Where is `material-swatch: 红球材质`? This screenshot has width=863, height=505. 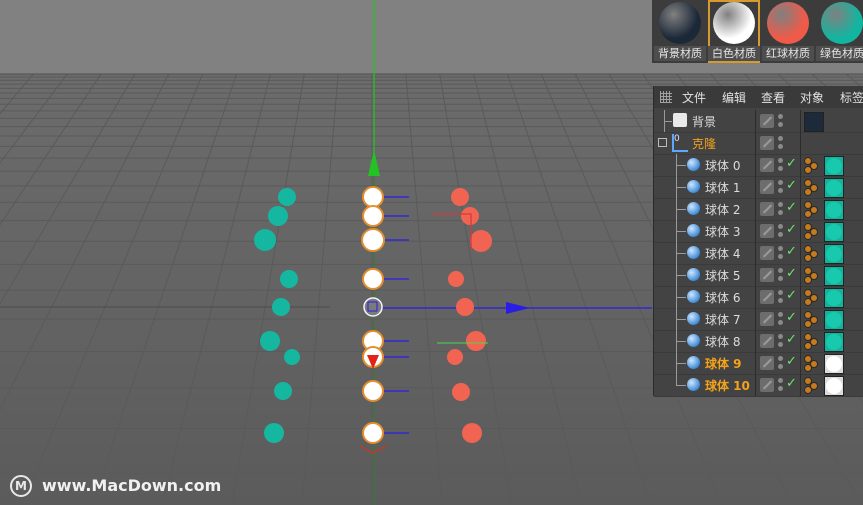 material-swatch: 红球材质 is located at coordinates (788, 31).